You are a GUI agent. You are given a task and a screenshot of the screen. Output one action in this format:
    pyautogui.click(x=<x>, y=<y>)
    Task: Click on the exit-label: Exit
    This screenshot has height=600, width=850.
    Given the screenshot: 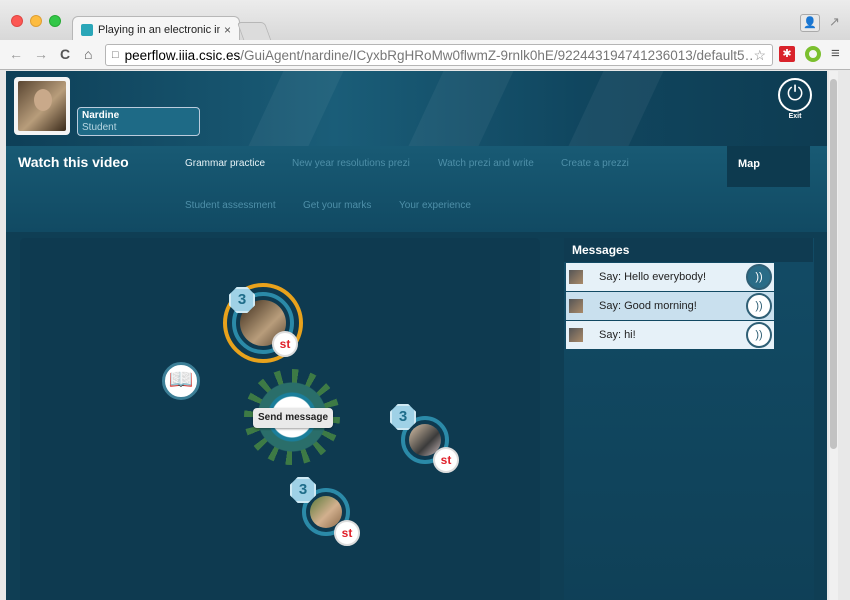 What is the action you would take?
    pyautogui.click(x=795, y=116)
    